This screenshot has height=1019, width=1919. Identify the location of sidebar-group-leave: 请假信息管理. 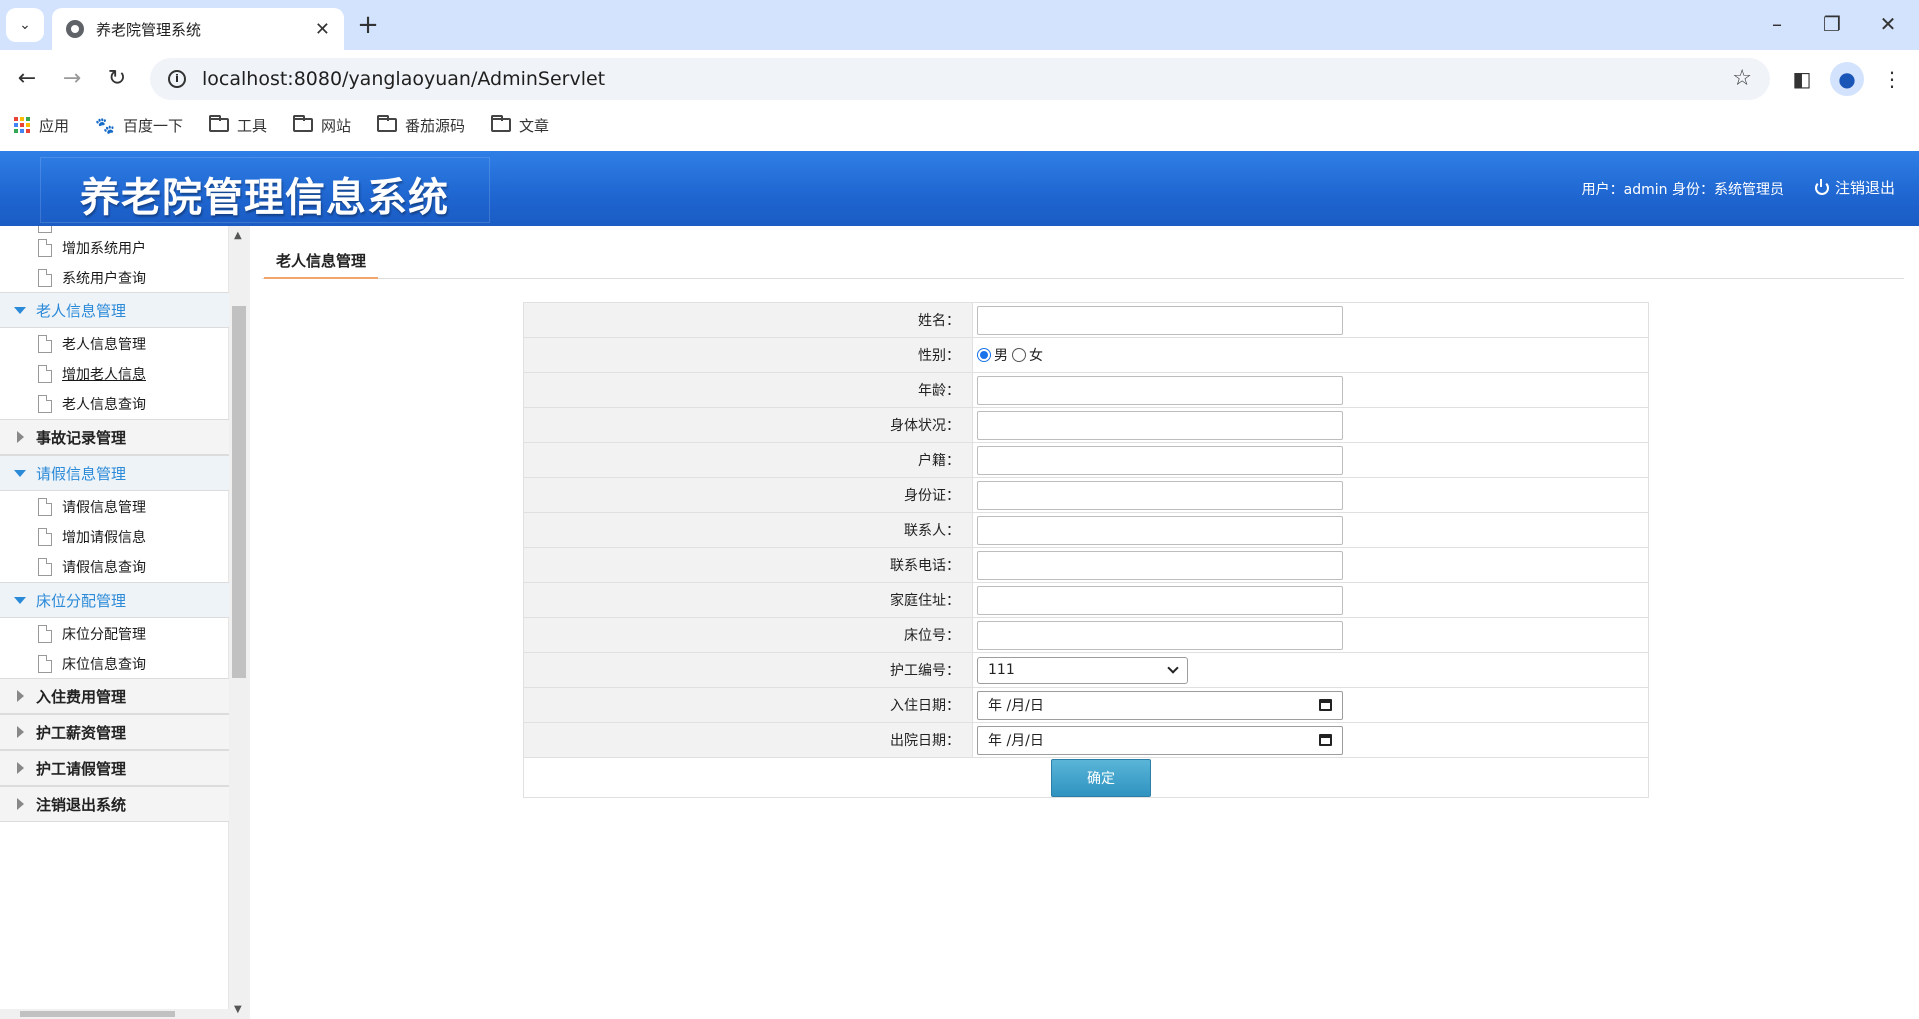
(114, 473).